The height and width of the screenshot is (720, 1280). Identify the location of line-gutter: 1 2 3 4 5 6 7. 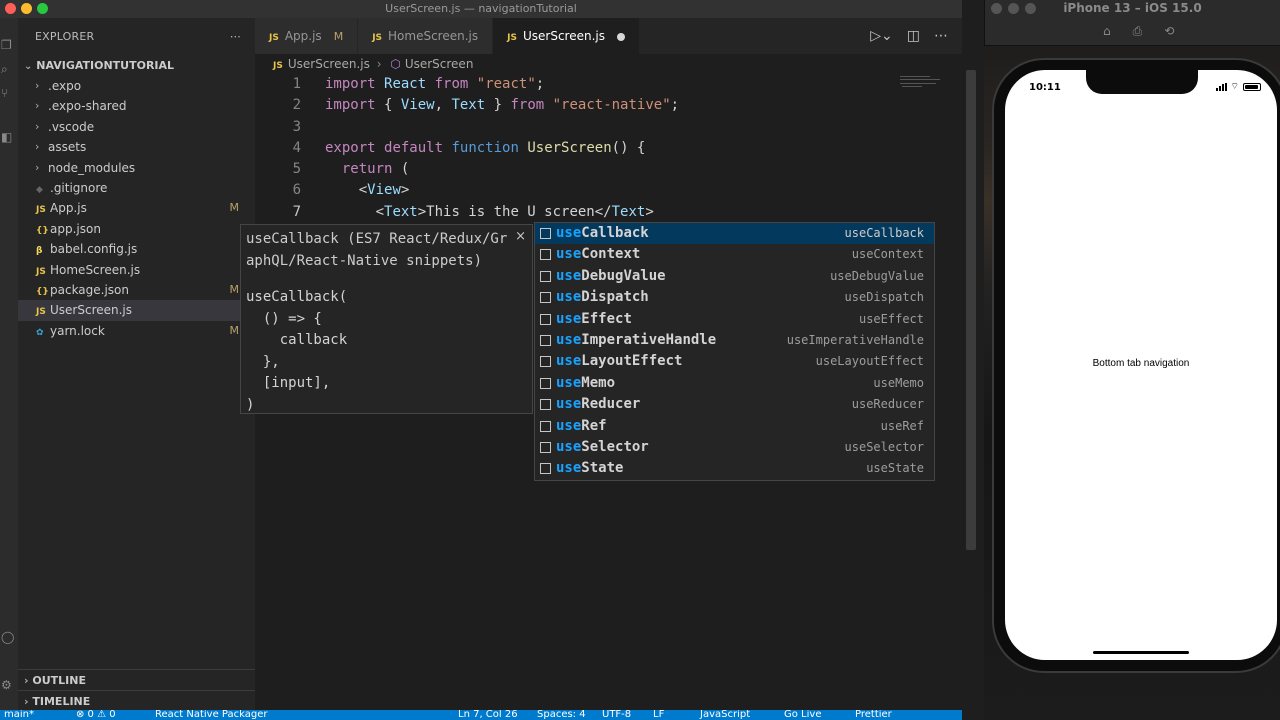
(280, 148).